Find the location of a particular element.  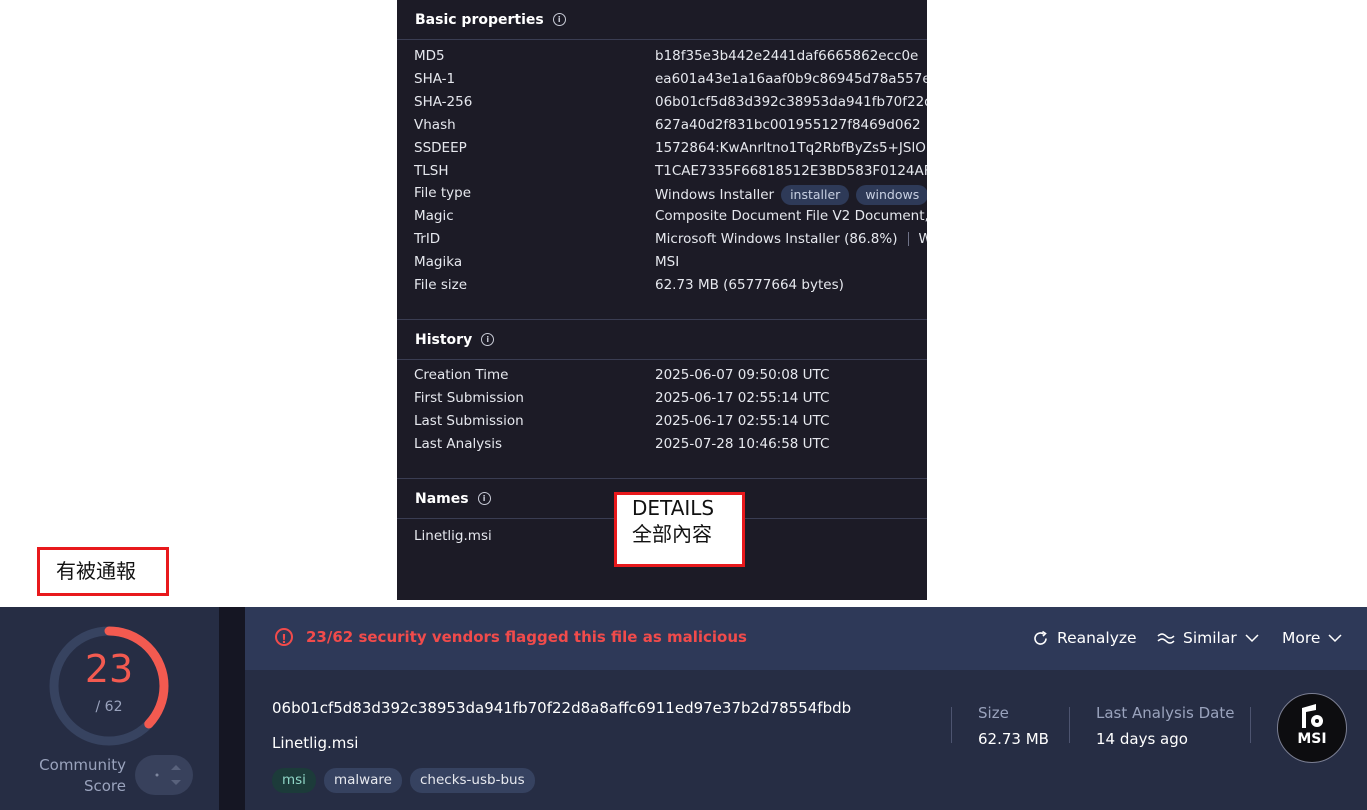

property-row: MD5 b18f35e3b442e2441daf6665862ecc0e is located at coordinates (670, 58).